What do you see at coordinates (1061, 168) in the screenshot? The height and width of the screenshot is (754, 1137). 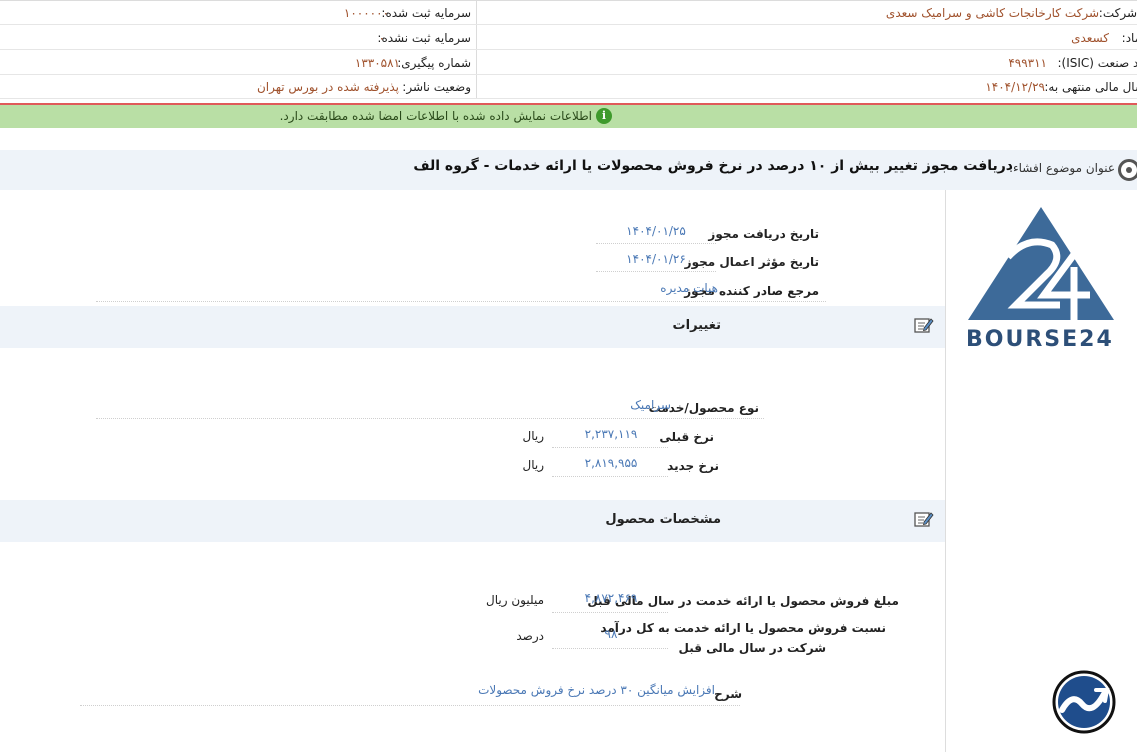 I see `disclosure-title-label: عنوان موضوع افشاء:` at bounding box center [1061, 168].